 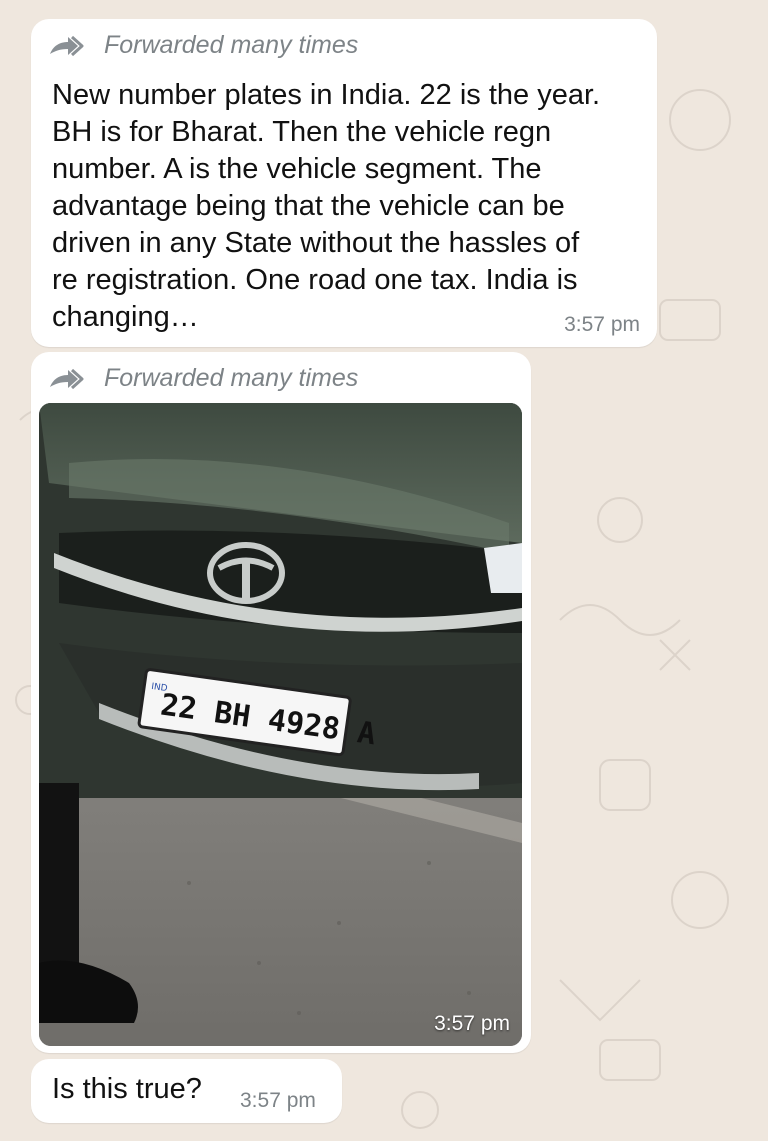 I want to click on message-bubble-question: Is this true? 3:57 pm, so click(x=186, y=1091).